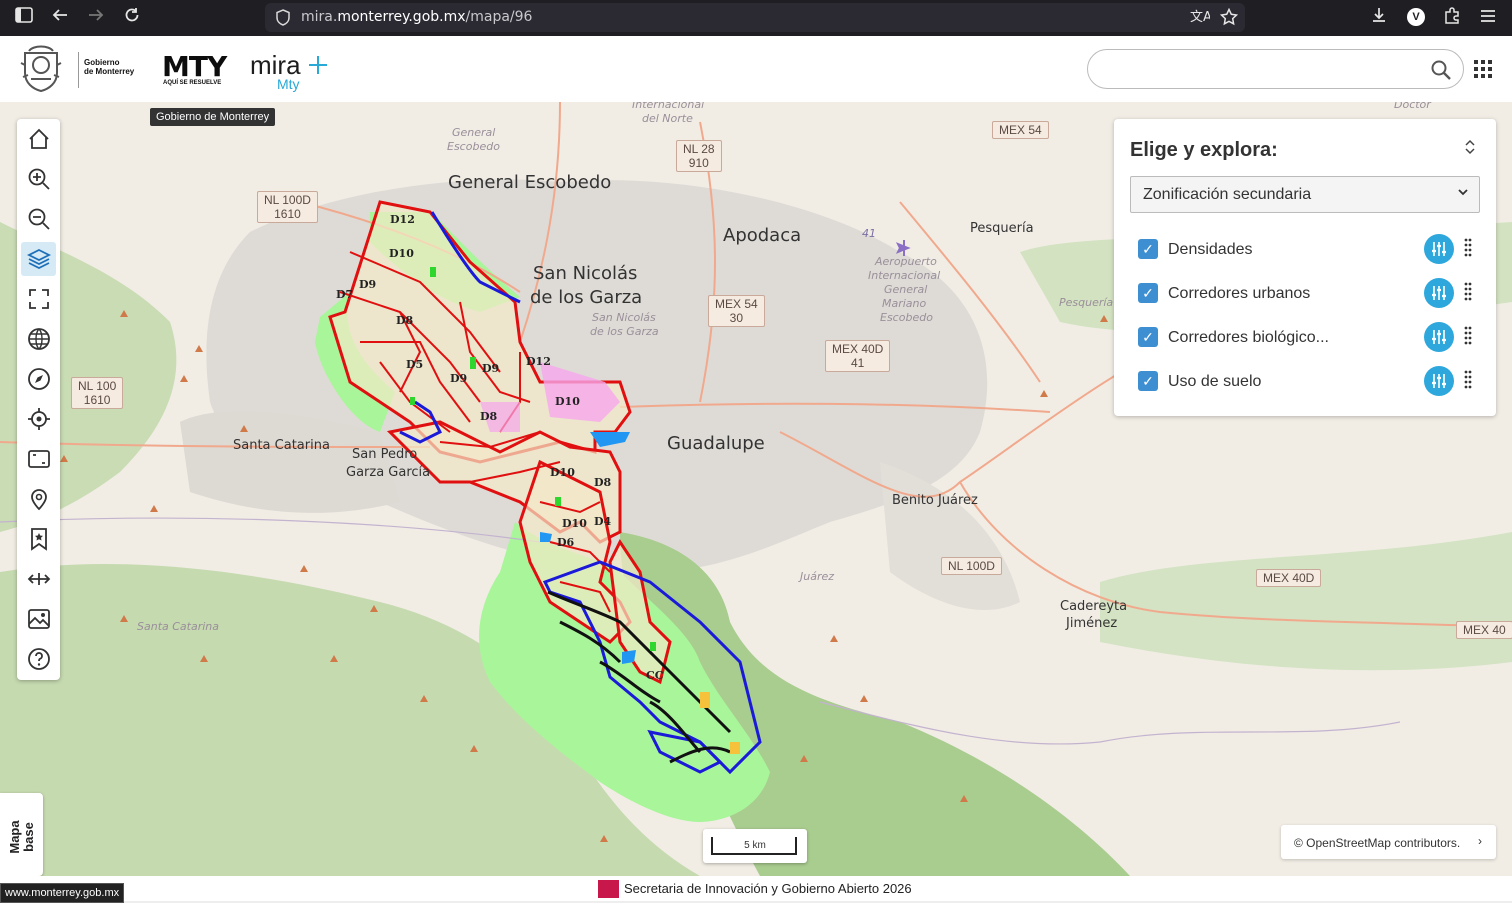  I want to click on district-label: CC, so click(655, 675).